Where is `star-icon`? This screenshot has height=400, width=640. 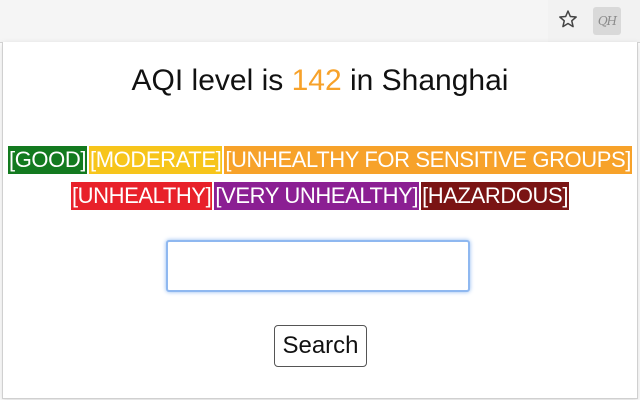
star-icon is located at coordinates (568, 21).